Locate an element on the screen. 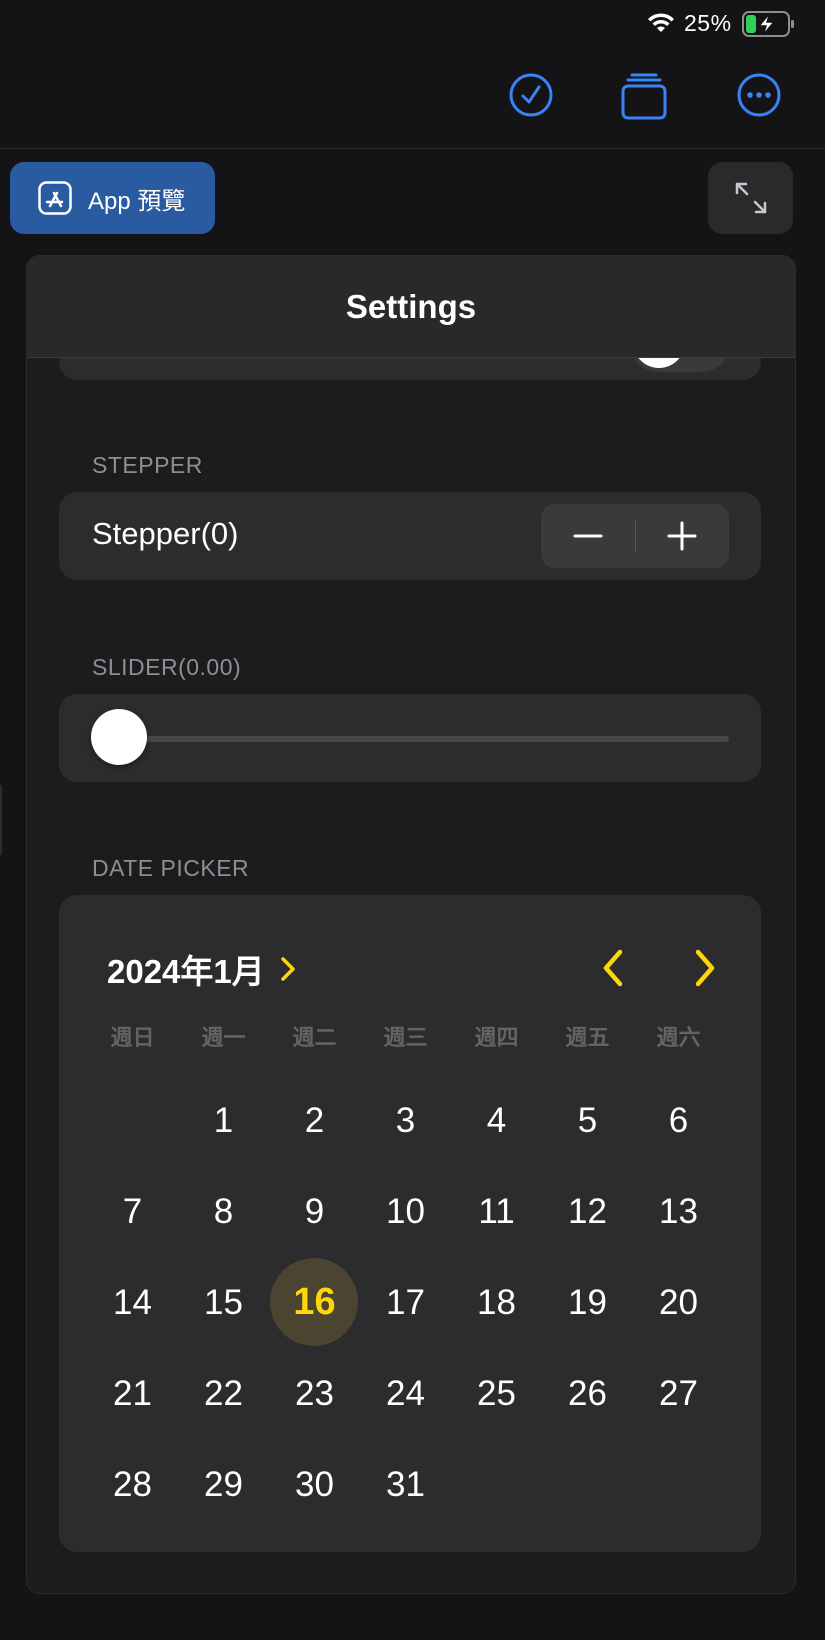 This screenshot has height=1640, width=825. slider-track is located at coordinates (410, 739).